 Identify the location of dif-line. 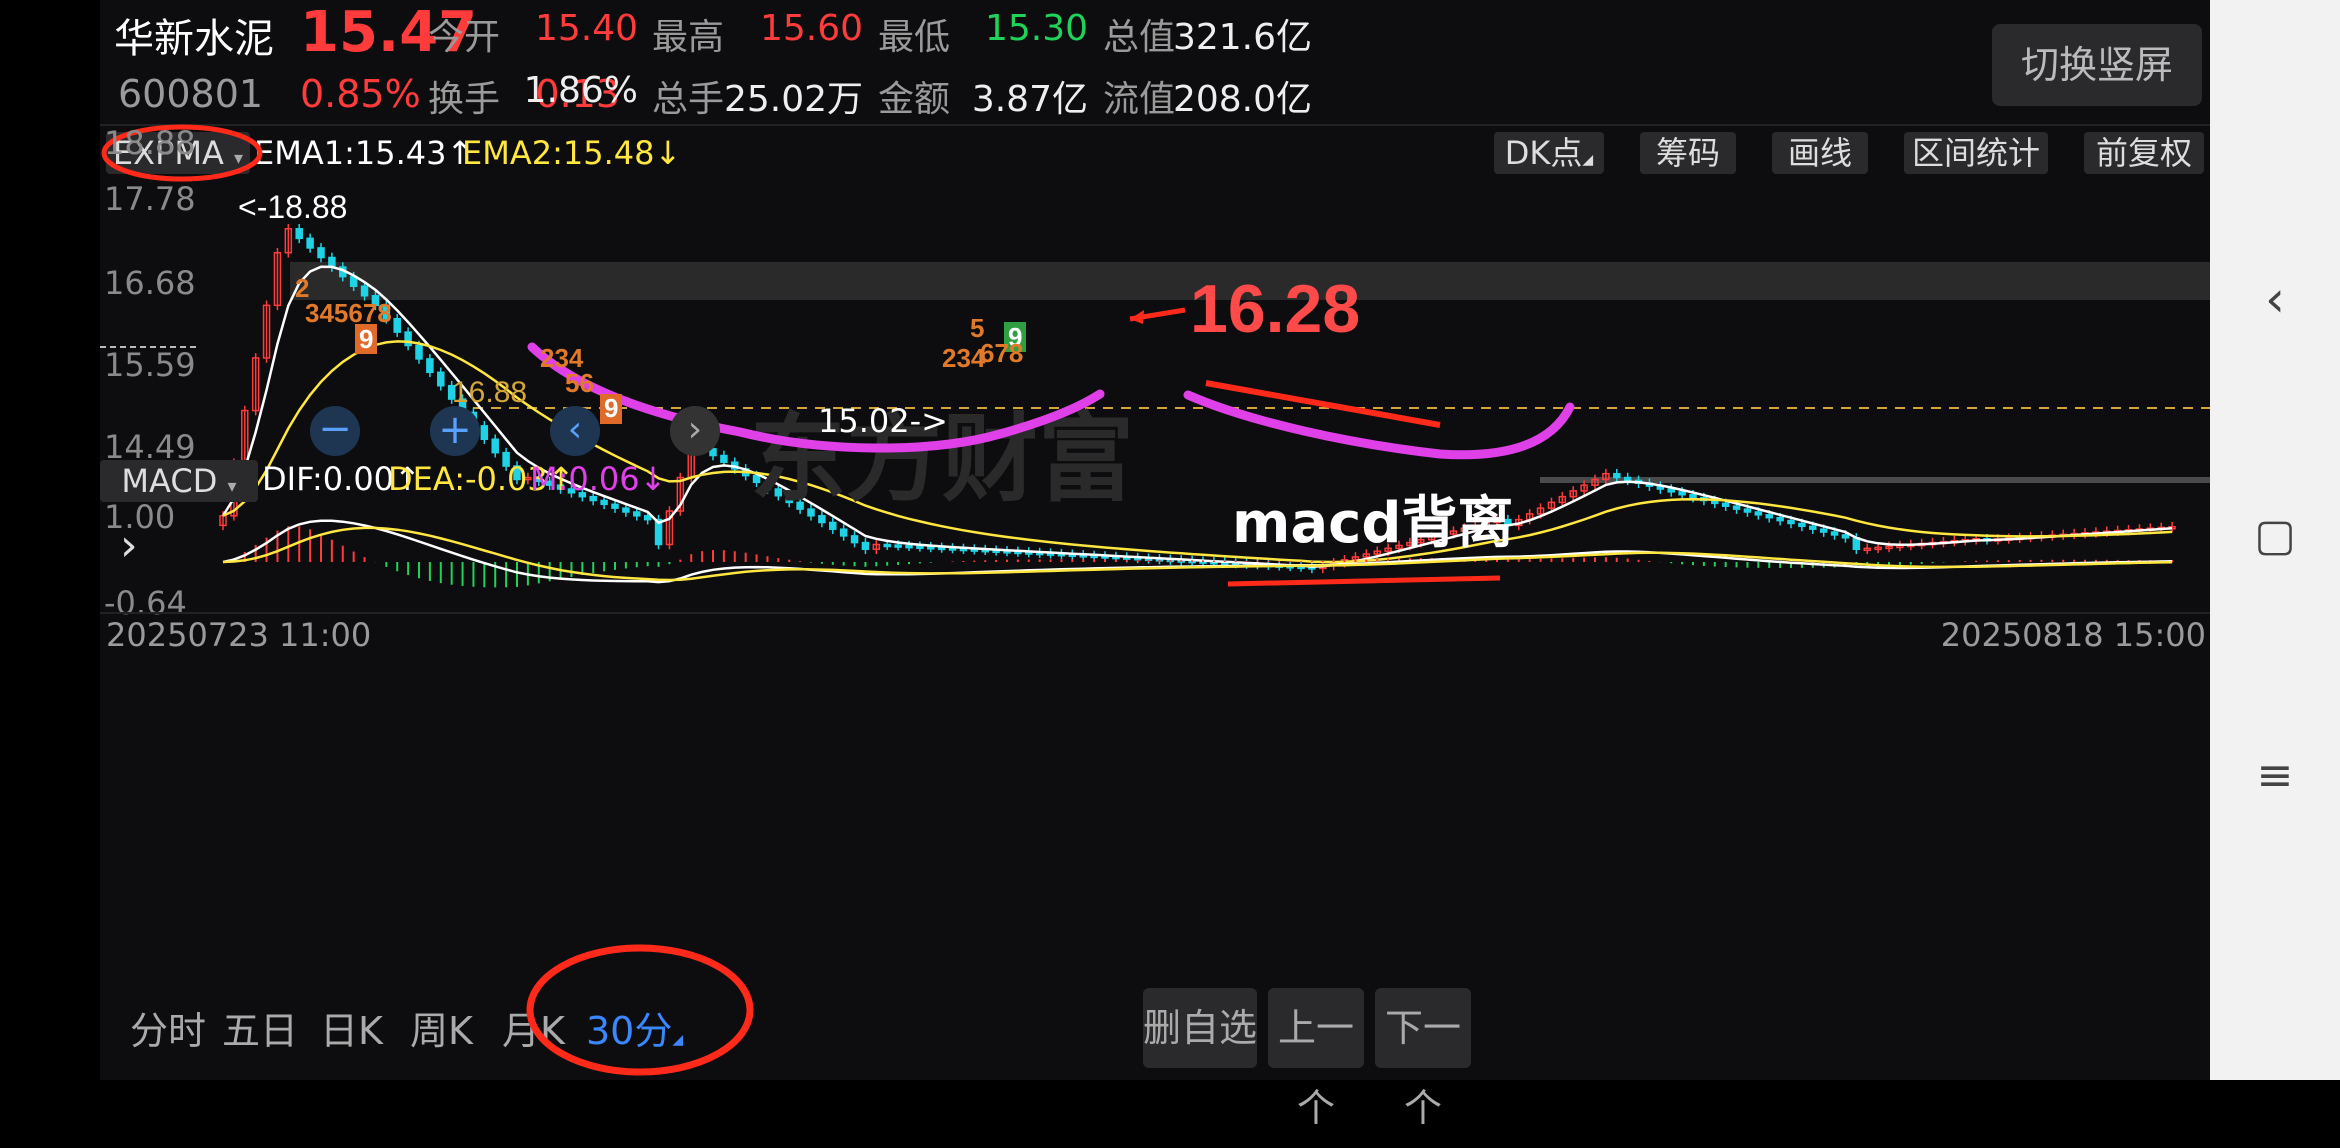
(1197, 551).